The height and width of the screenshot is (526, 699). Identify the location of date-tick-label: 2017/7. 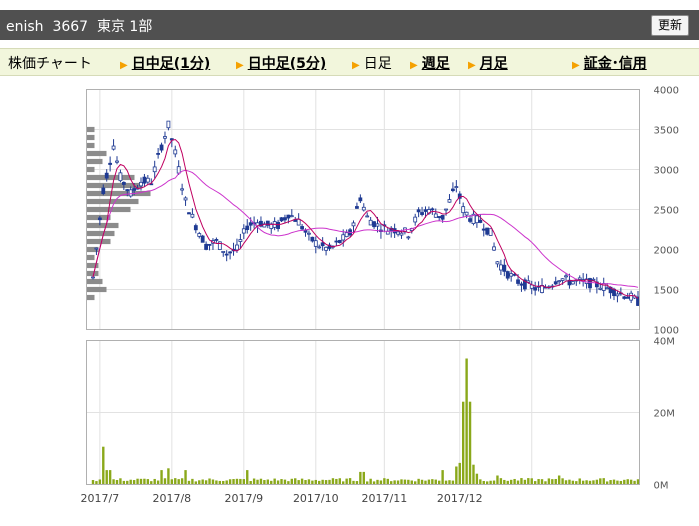
(100, 498).